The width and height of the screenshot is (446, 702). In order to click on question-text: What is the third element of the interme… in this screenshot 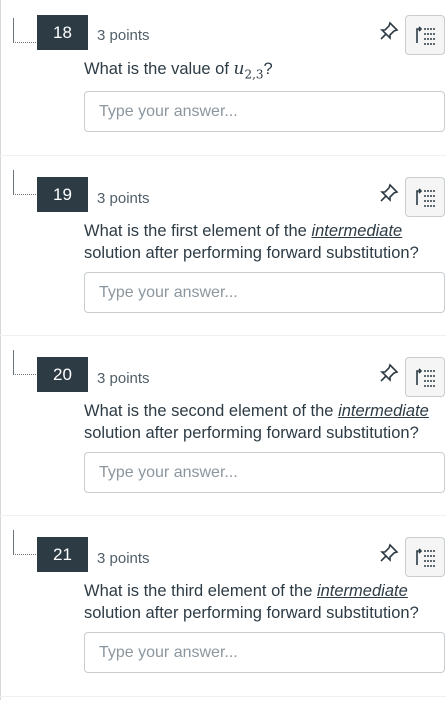, I will do `click(264, 602)`.